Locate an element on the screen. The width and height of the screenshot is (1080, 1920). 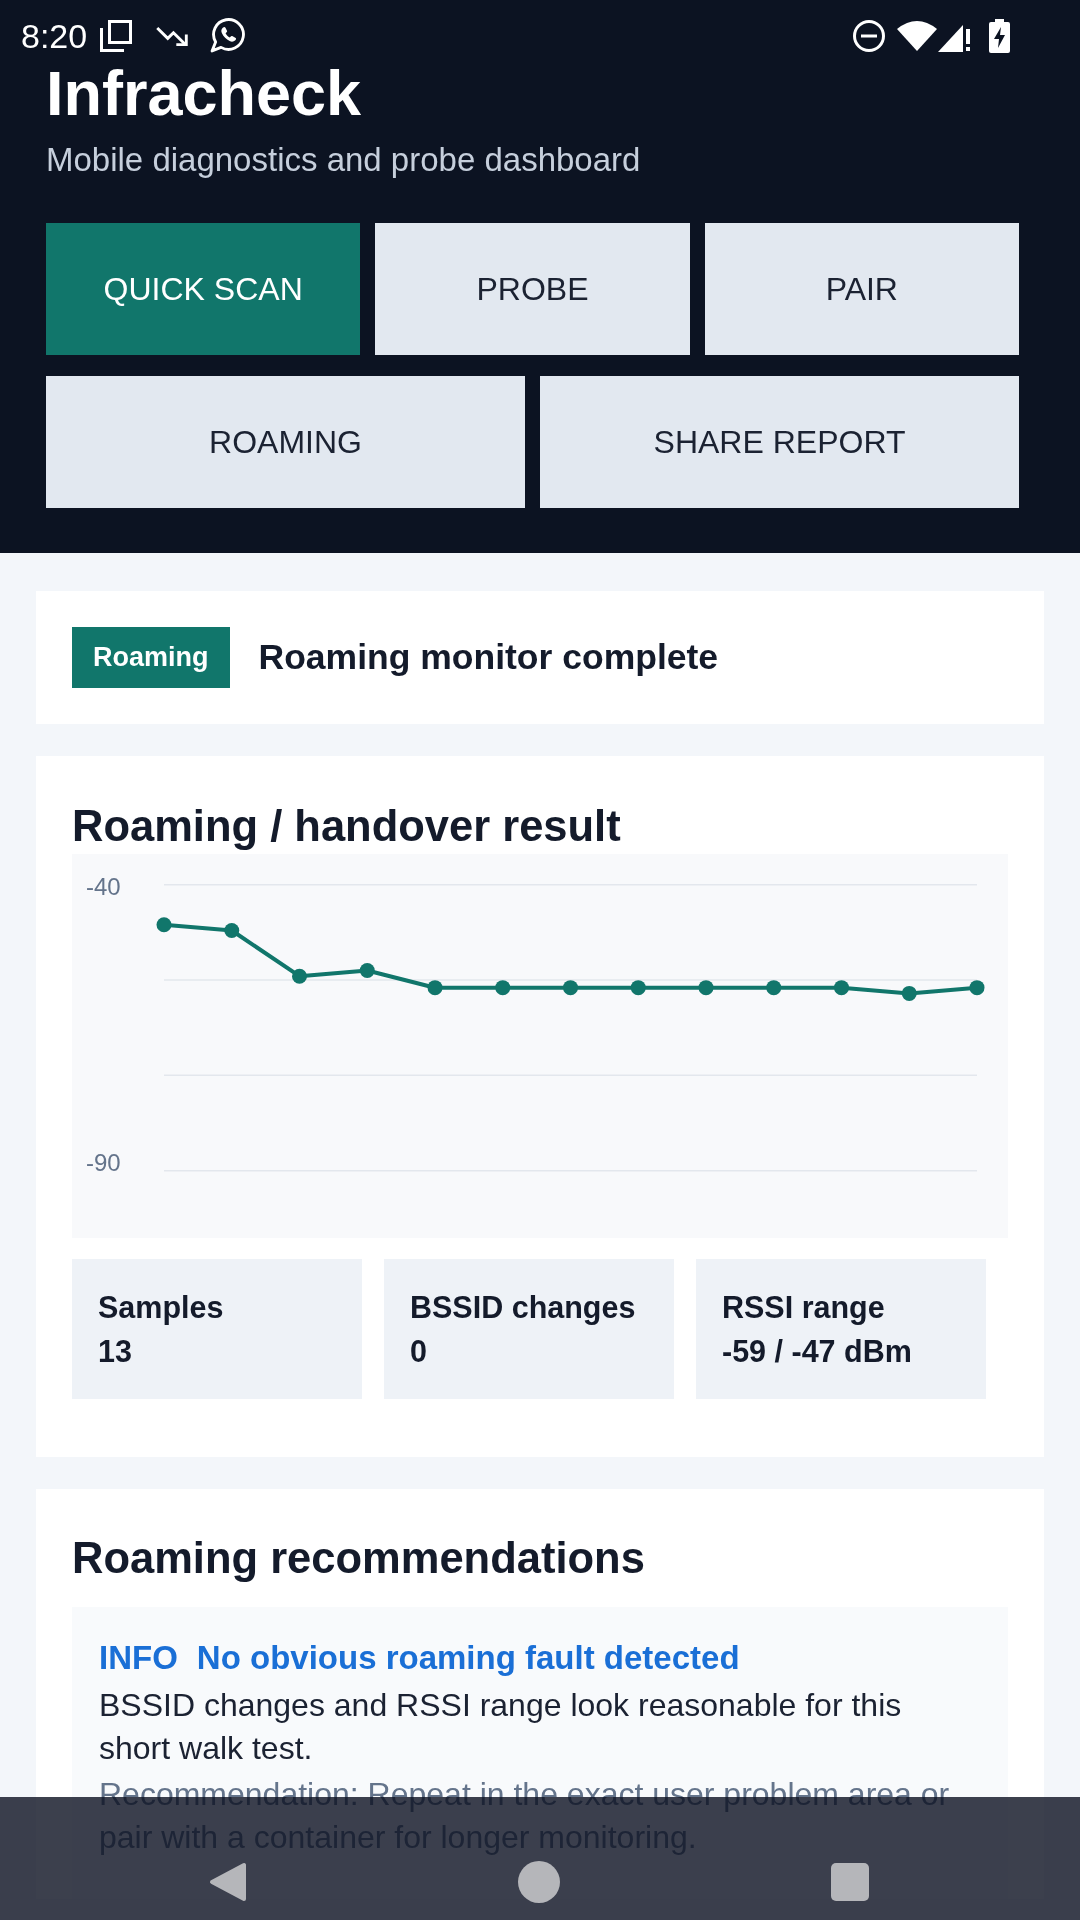
stat-label: BSSID changes is located at coordinates (523, 1308).